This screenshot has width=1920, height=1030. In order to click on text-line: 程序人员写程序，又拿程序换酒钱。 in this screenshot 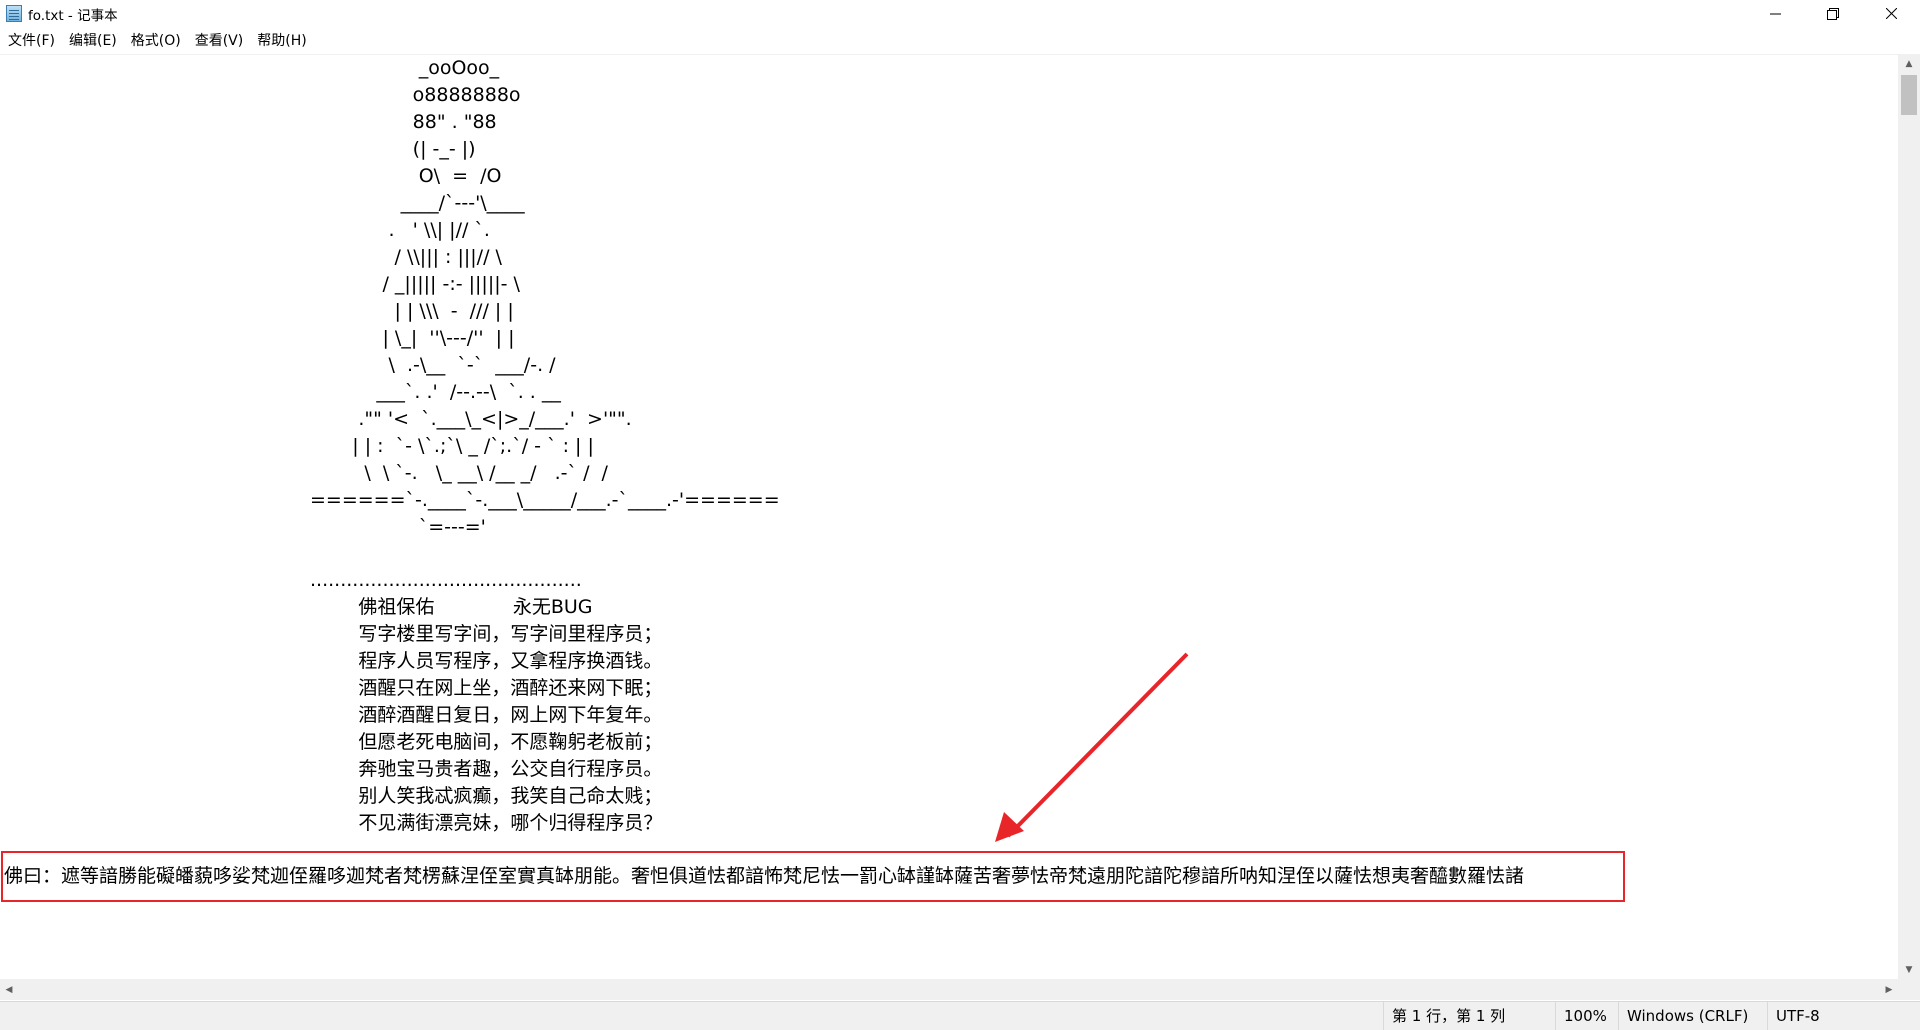, I will do `click(486, 661)`.